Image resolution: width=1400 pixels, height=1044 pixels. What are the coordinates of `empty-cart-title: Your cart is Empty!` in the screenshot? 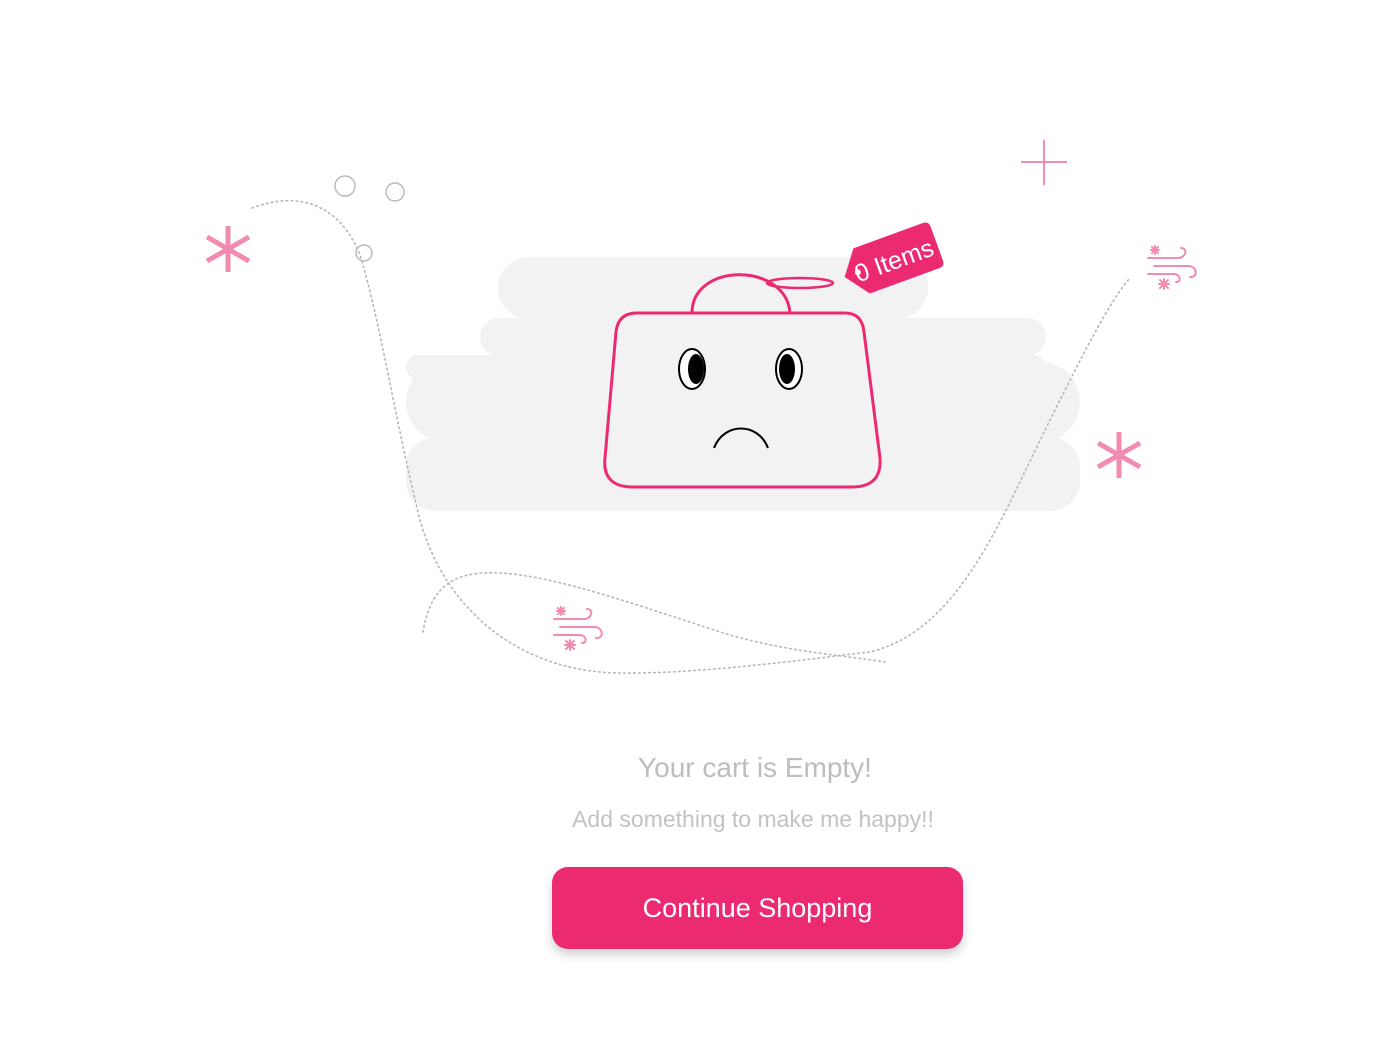 It's located at (755, 767).